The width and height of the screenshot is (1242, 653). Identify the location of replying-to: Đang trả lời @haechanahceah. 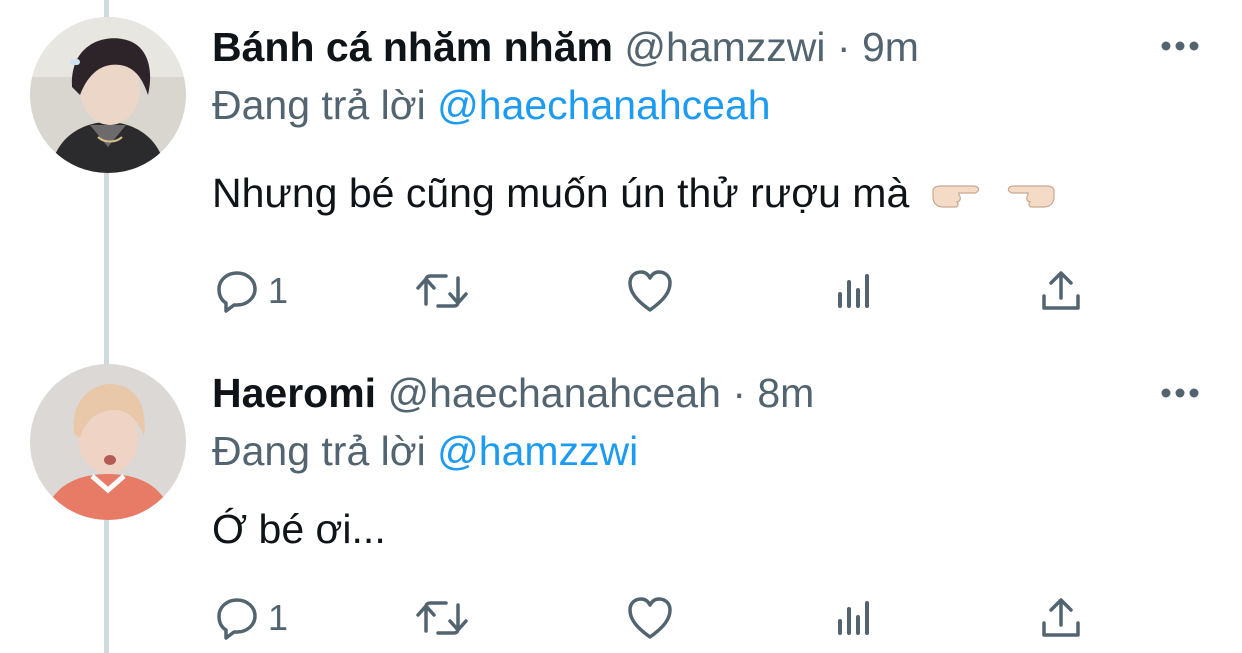
(491, 105).